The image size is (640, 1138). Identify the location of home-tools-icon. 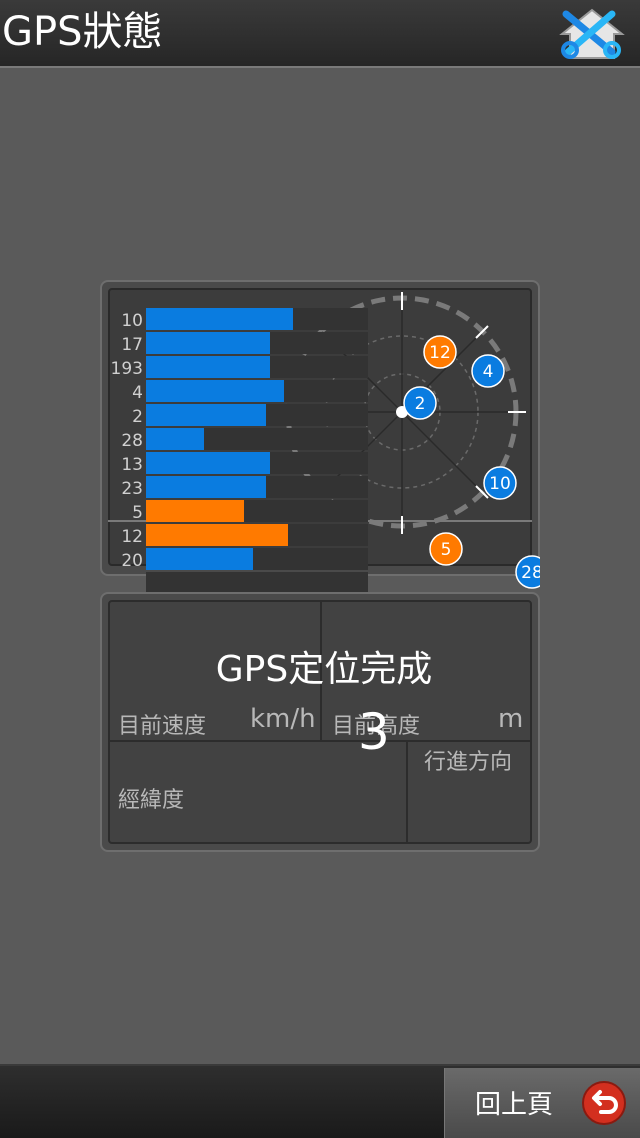
(592, 33).